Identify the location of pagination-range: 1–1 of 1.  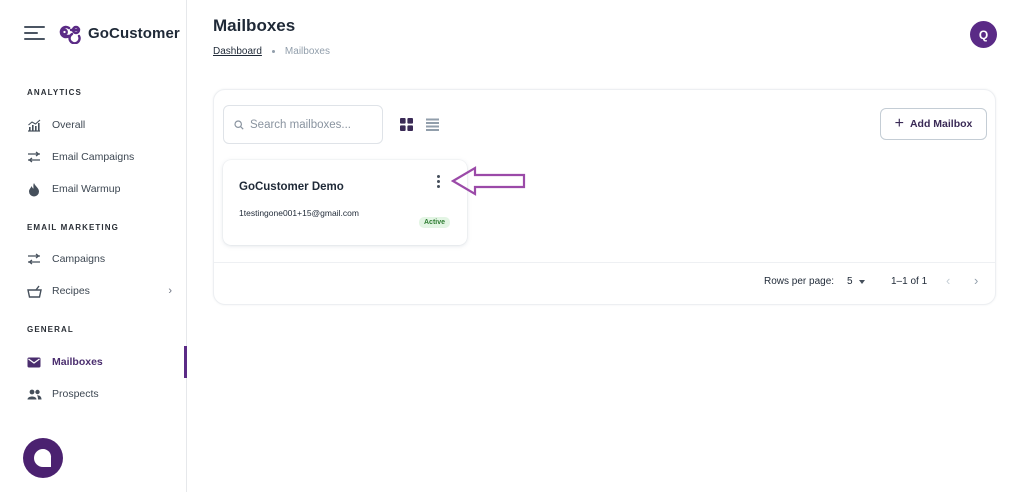
(909, 281).